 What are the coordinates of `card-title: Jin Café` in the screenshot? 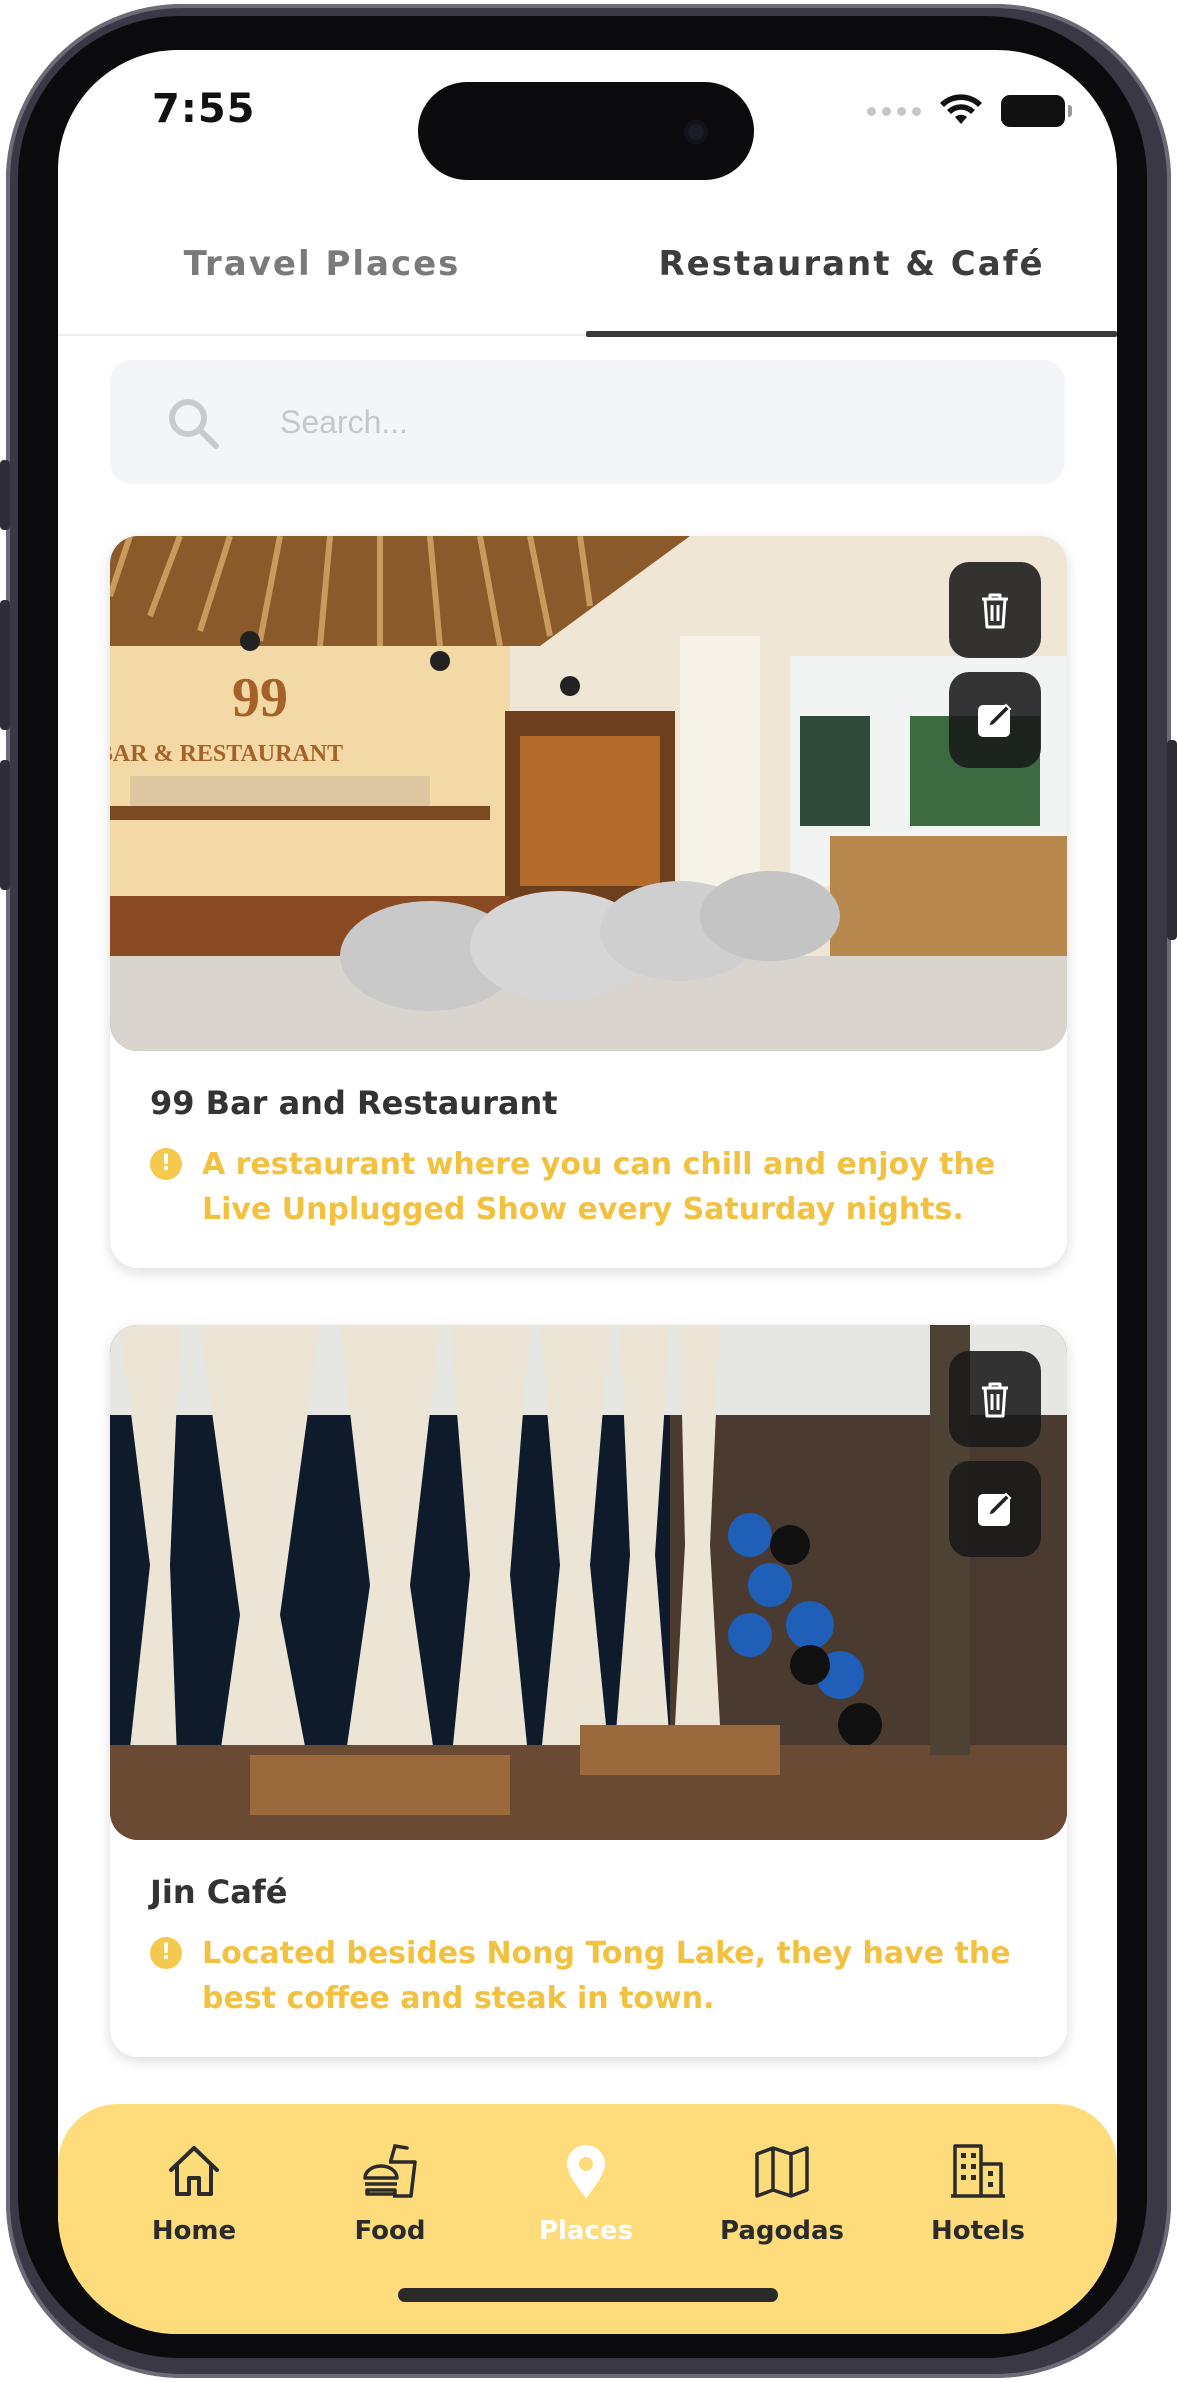 It's located at (219, 1892).